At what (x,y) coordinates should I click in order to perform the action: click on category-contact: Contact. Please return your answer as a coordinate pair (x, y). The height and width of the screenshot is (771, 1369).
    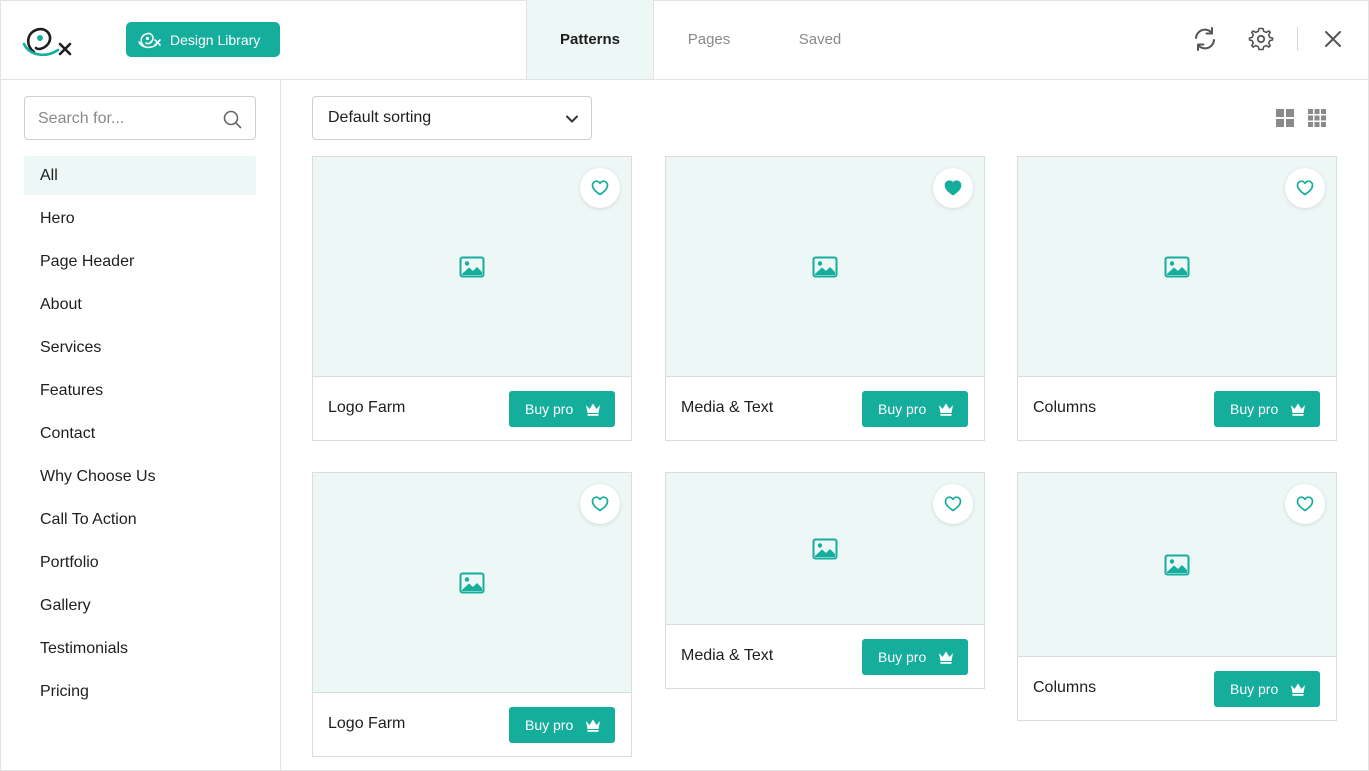
    Looking at the image, I should click on (140, 433).